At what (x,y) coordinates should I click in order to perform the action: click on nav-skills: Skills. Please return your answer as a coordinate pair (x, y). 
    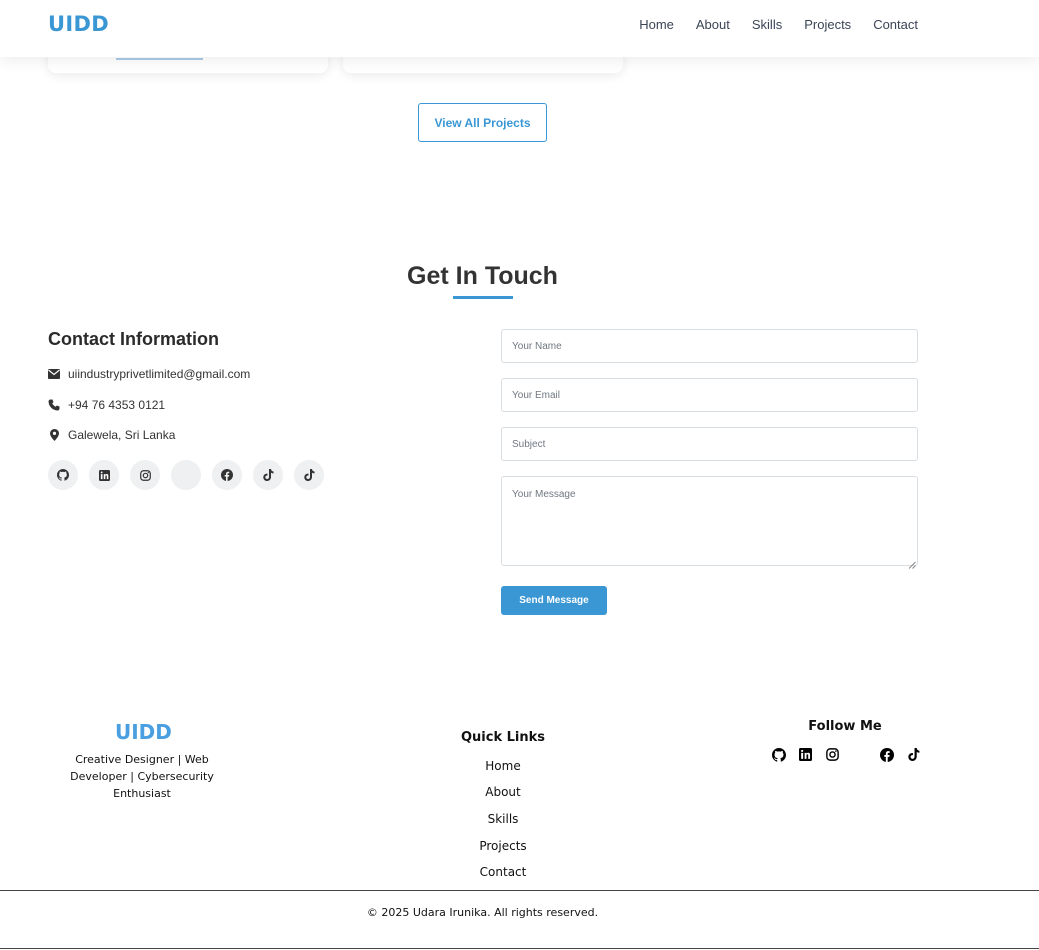
    Looking at the image, I should click on (767, 24).